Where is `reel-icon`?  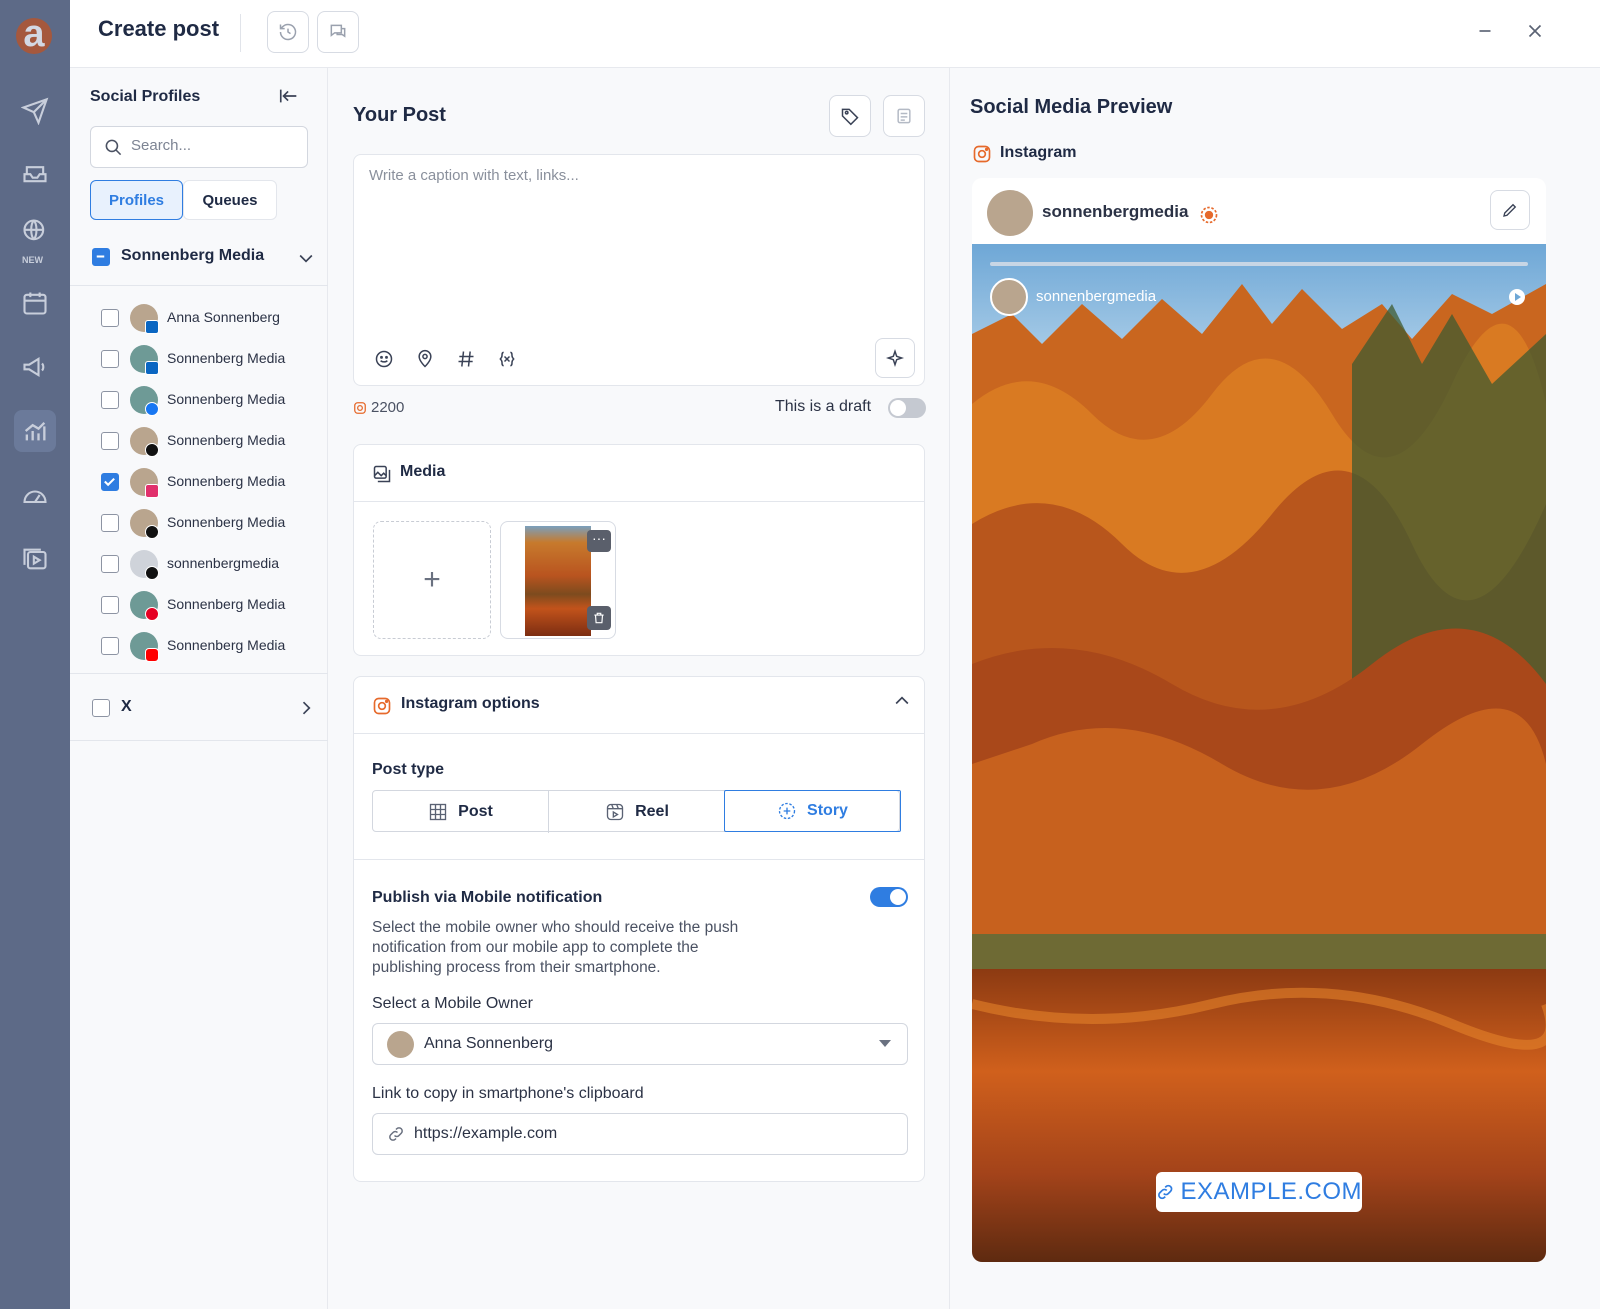
reel-icon is located at coordinates (615, 812).